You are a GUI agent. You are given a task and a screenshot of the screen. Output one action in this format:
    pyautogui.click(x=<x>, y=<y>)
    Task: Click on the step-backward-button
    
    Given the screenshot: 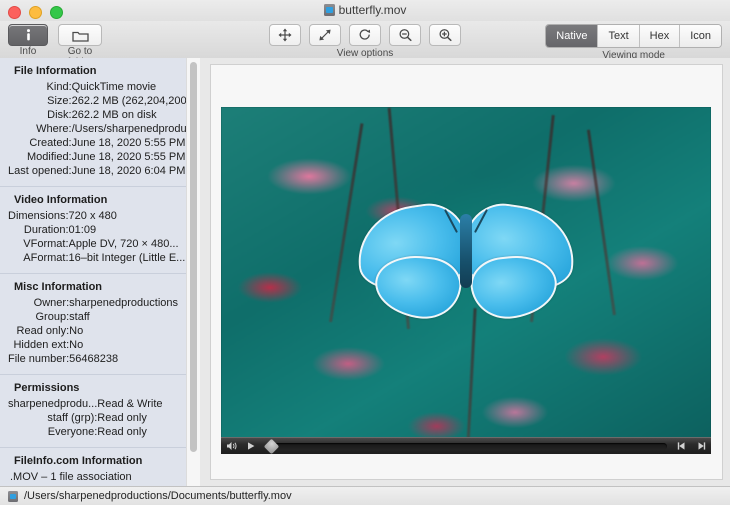 What is the action you would take?
    pyautogui.click(x=681, y=446)
    